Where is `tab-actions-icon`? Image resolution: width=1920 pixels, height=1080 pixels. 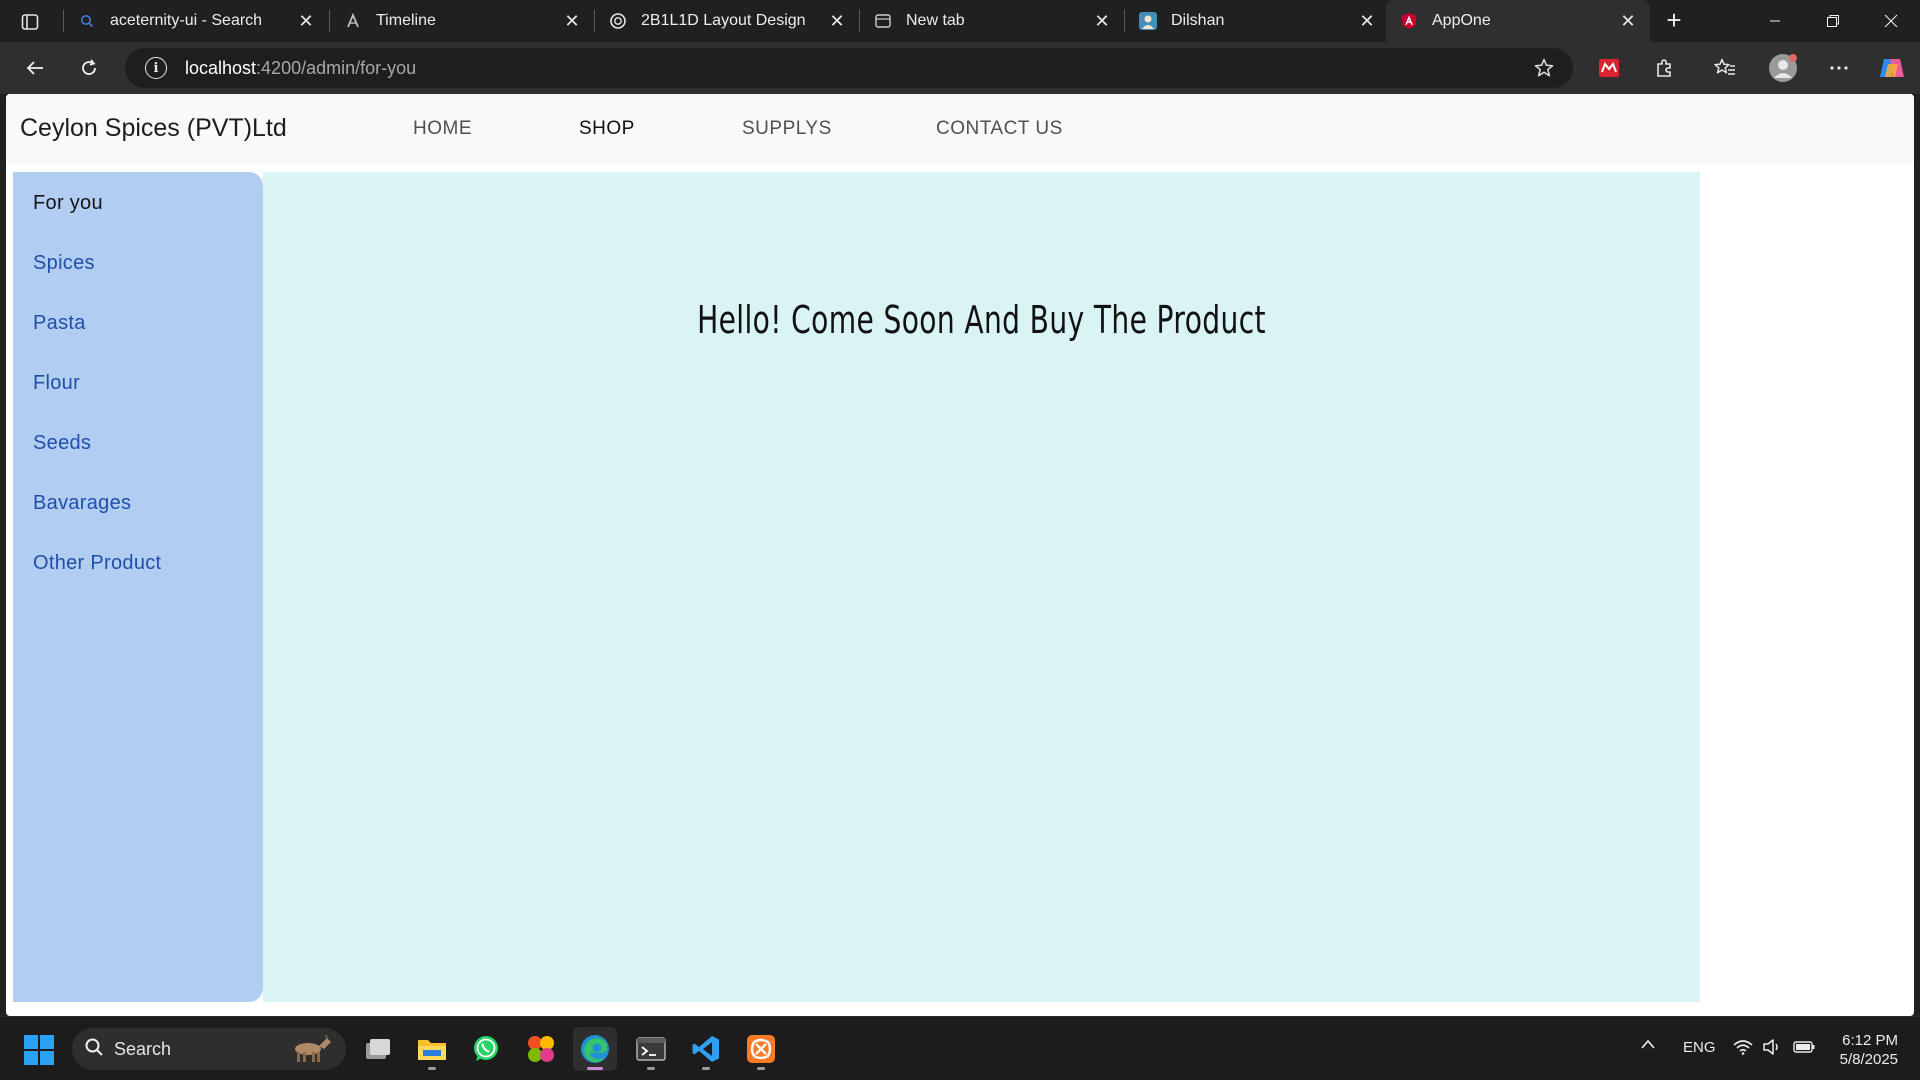
tab-actions-icon is located at coordinates (30, 22).